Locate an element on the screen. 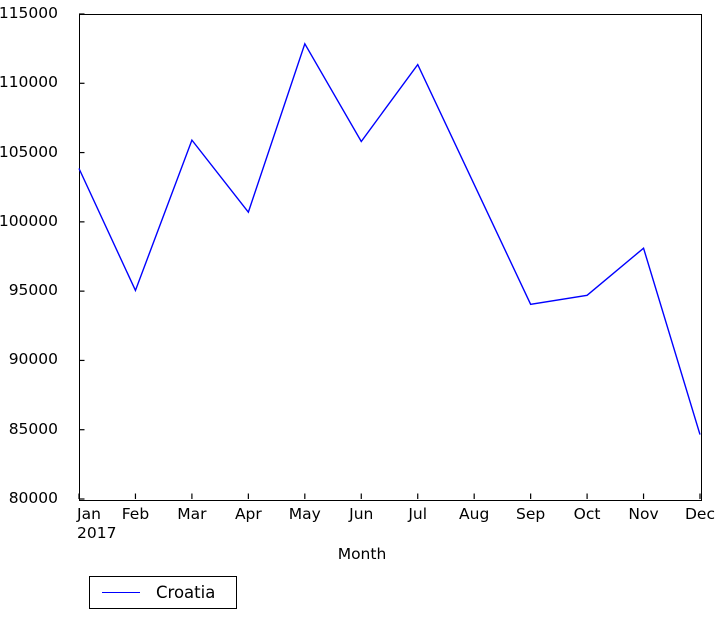 This screenshot has height=621, width=724. x-tick-label-year: 2017 is located at coordinates (97, 532).